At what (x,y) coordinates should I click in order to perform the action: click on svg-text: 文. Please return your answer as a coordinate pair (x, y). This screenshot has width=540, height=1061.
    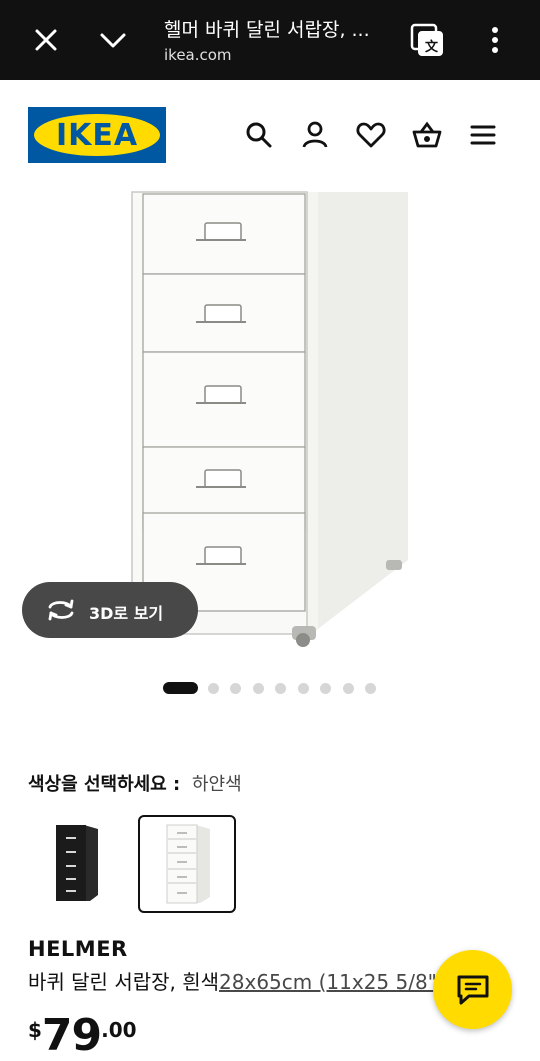
    Looking at the image, I should click on (432, 47).